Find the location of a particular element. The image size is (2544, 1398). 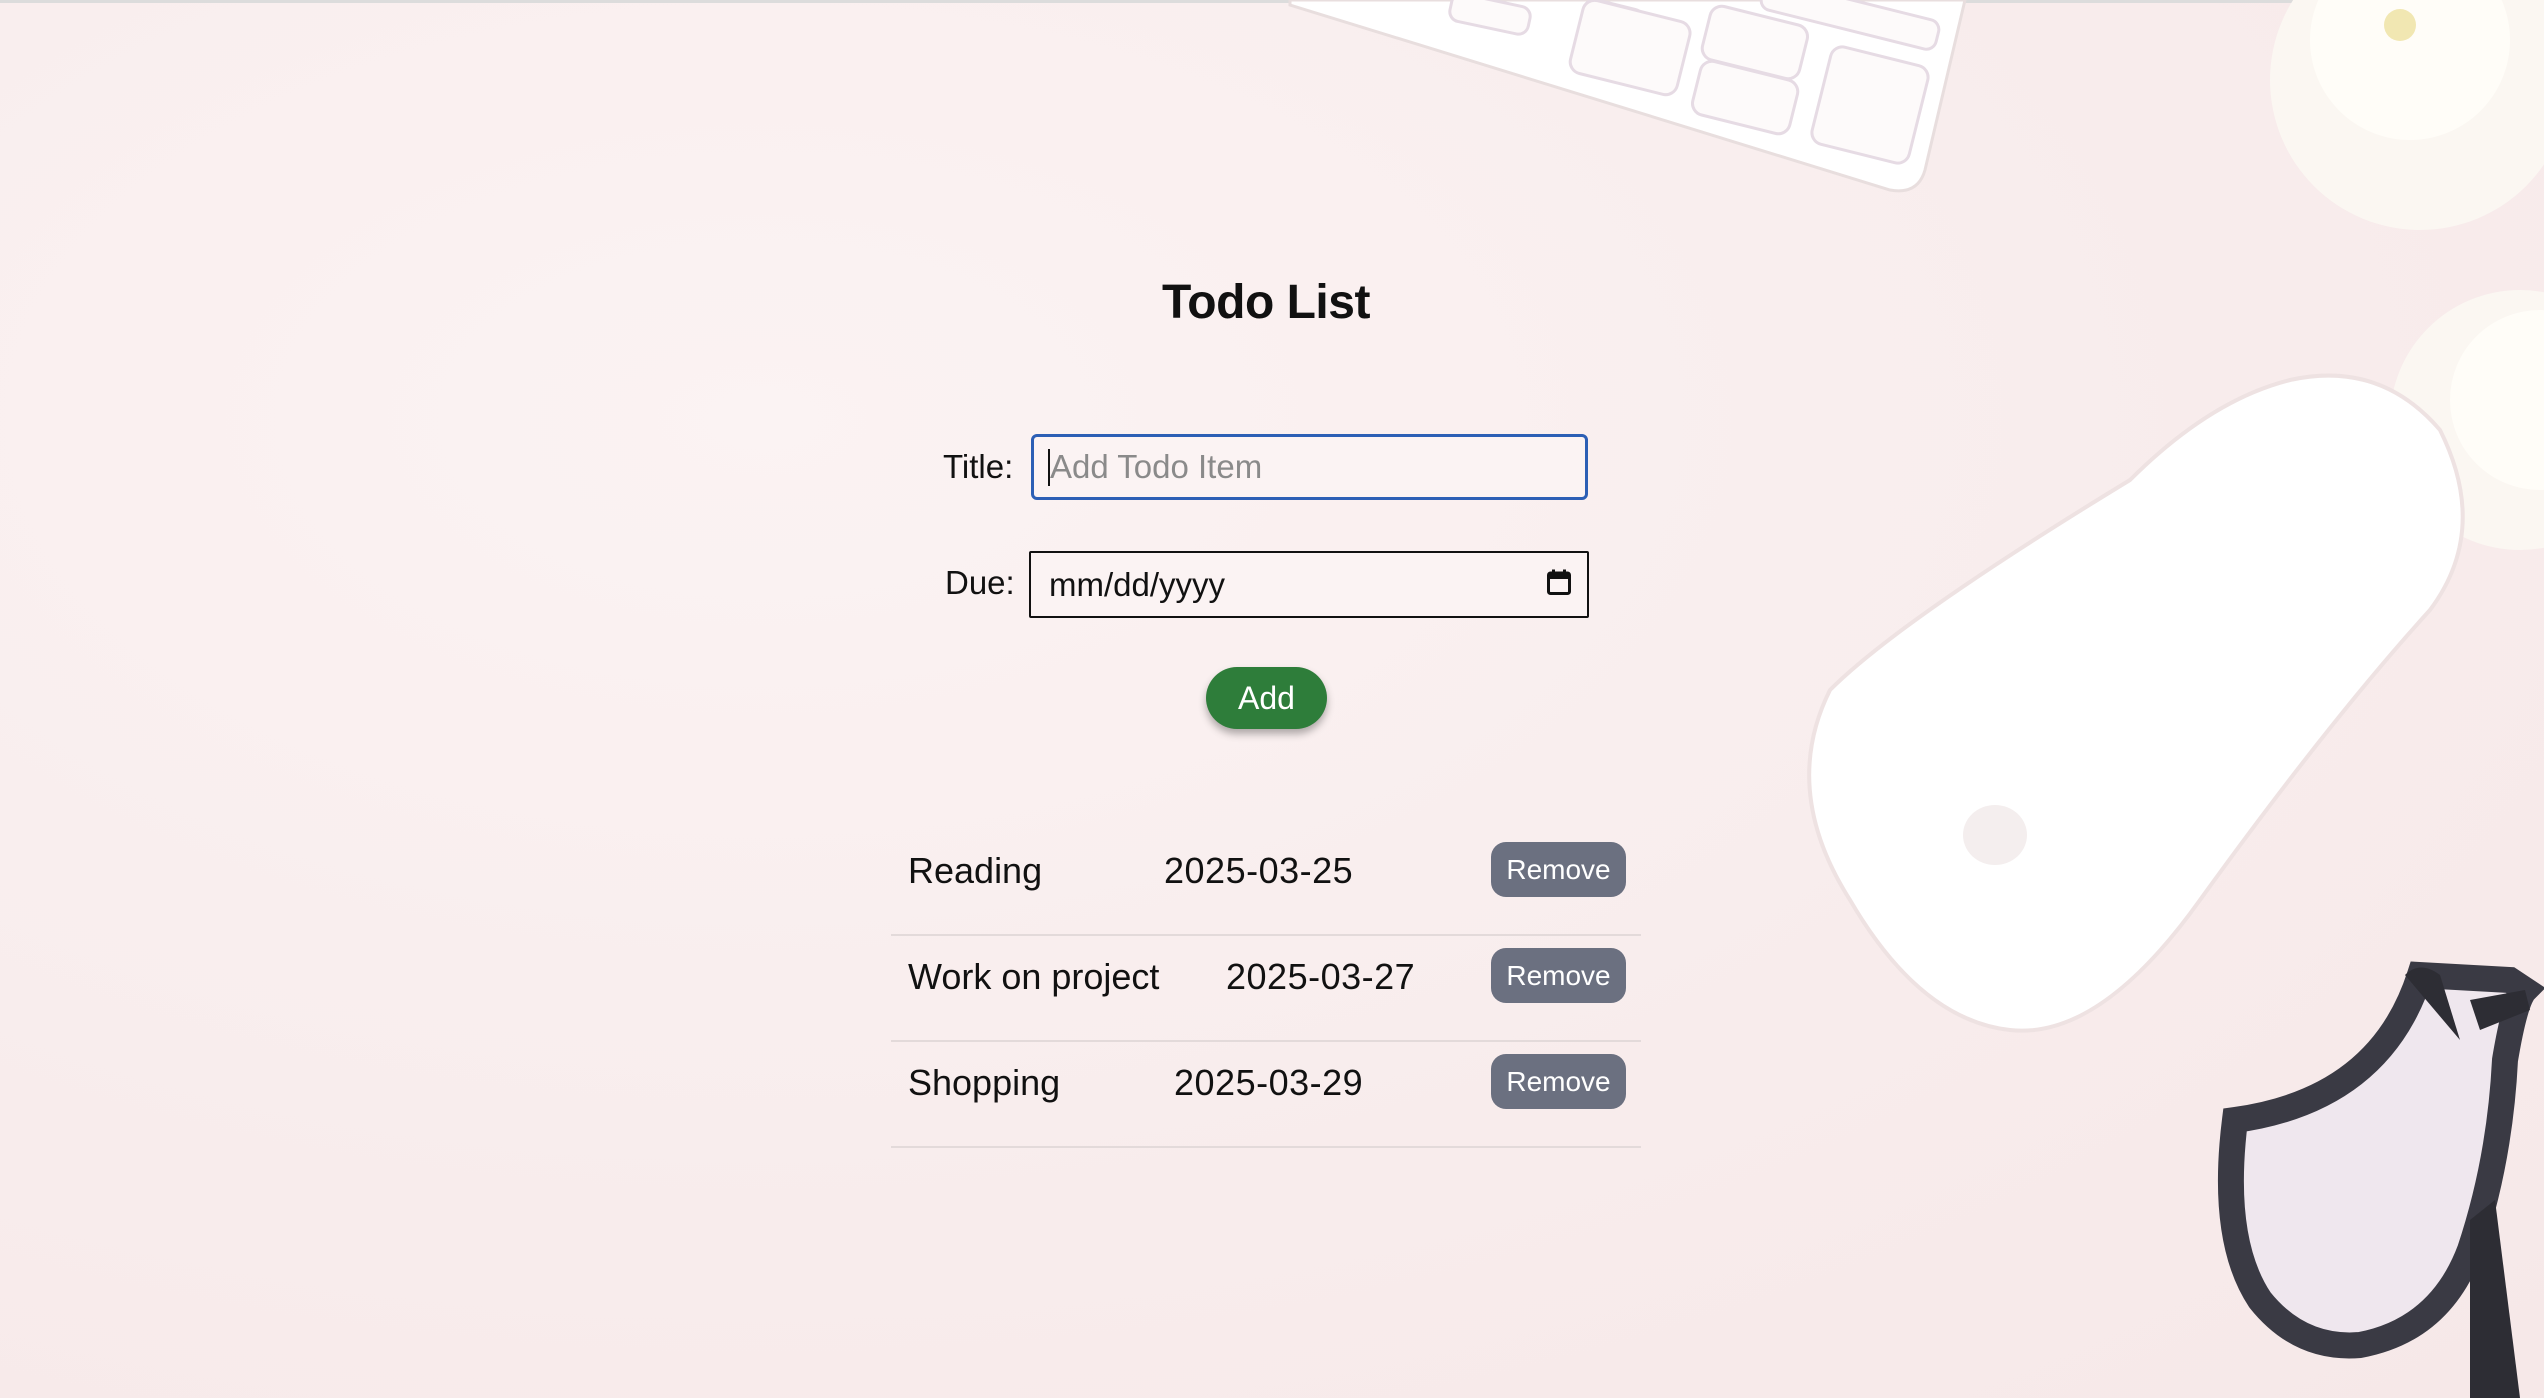

todo-row: Reading 2025-03-25 Remove is located at coordinates (1266, 884).